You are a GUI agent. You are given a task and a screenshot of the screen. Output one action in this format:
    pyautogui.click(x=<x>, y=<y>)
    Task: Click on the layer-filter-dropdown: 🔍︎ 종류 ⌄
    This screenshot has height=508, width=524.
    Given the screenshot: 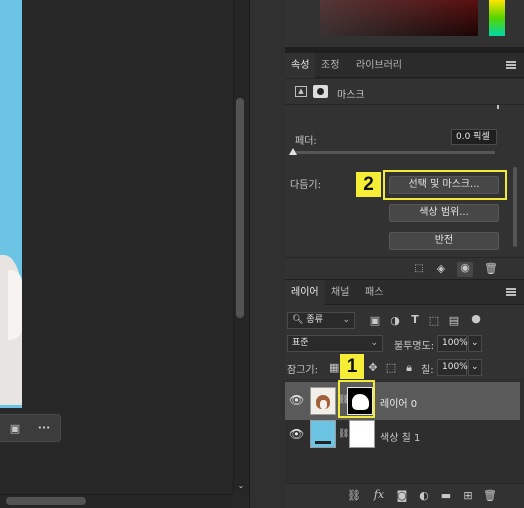 What is the action you would take?
    pyautogui.click(x=321, y=320)
    